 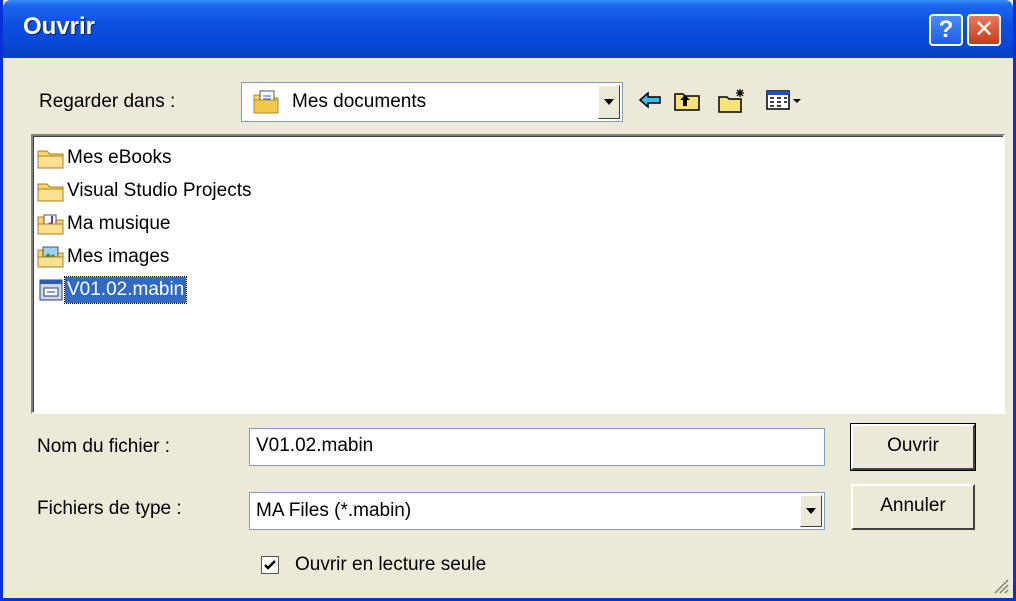 I want to click on file-name: Mes images, so click(x=118, y=256).